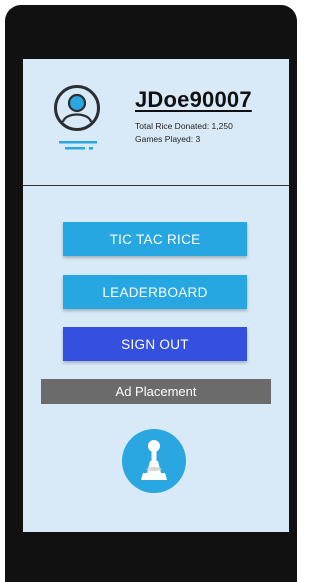 This screenshot has height=582, width=320. What do you see at coordinates (155, 239) in the screenshot?
I see `tic-tac-rice-button: TIC TAC RICE` at bounding box center [155, 239].